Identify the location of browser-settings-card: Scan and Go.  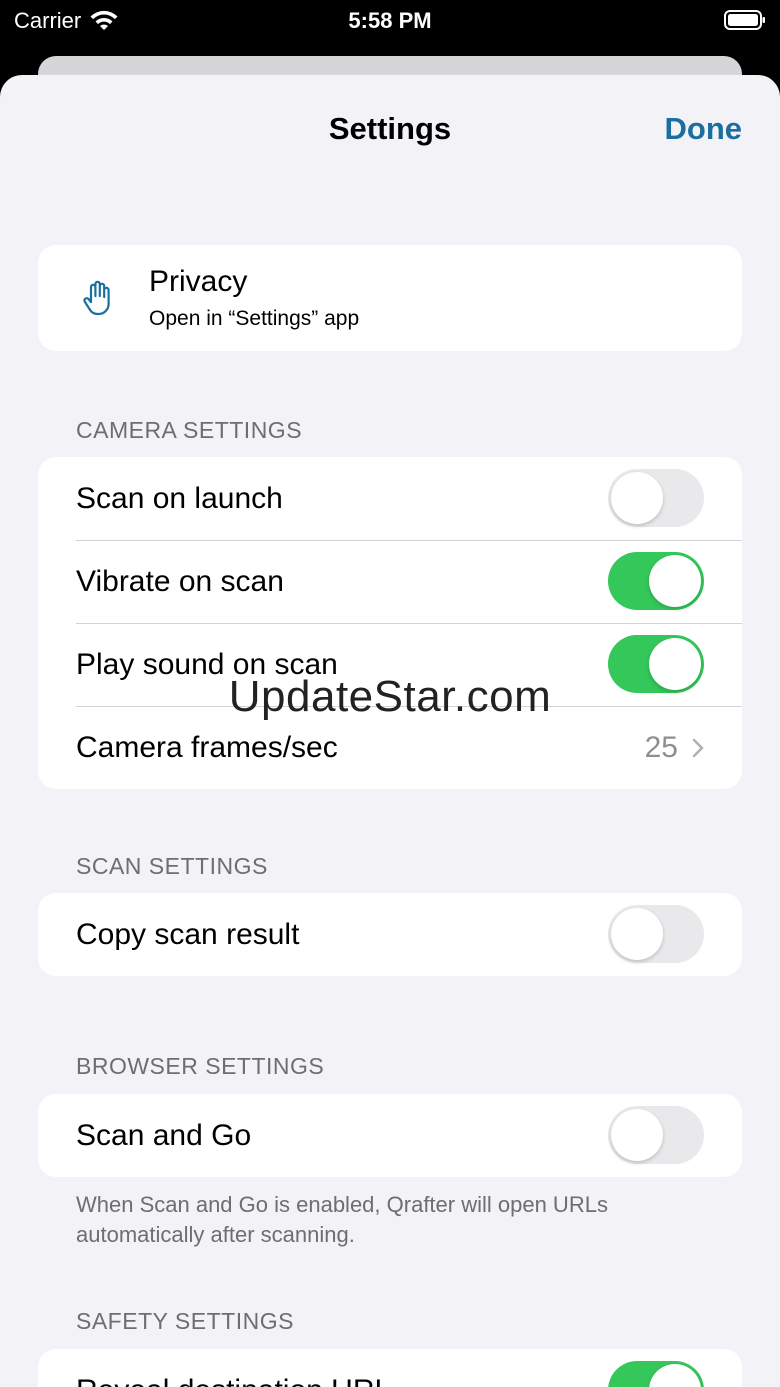
(390, 1135).